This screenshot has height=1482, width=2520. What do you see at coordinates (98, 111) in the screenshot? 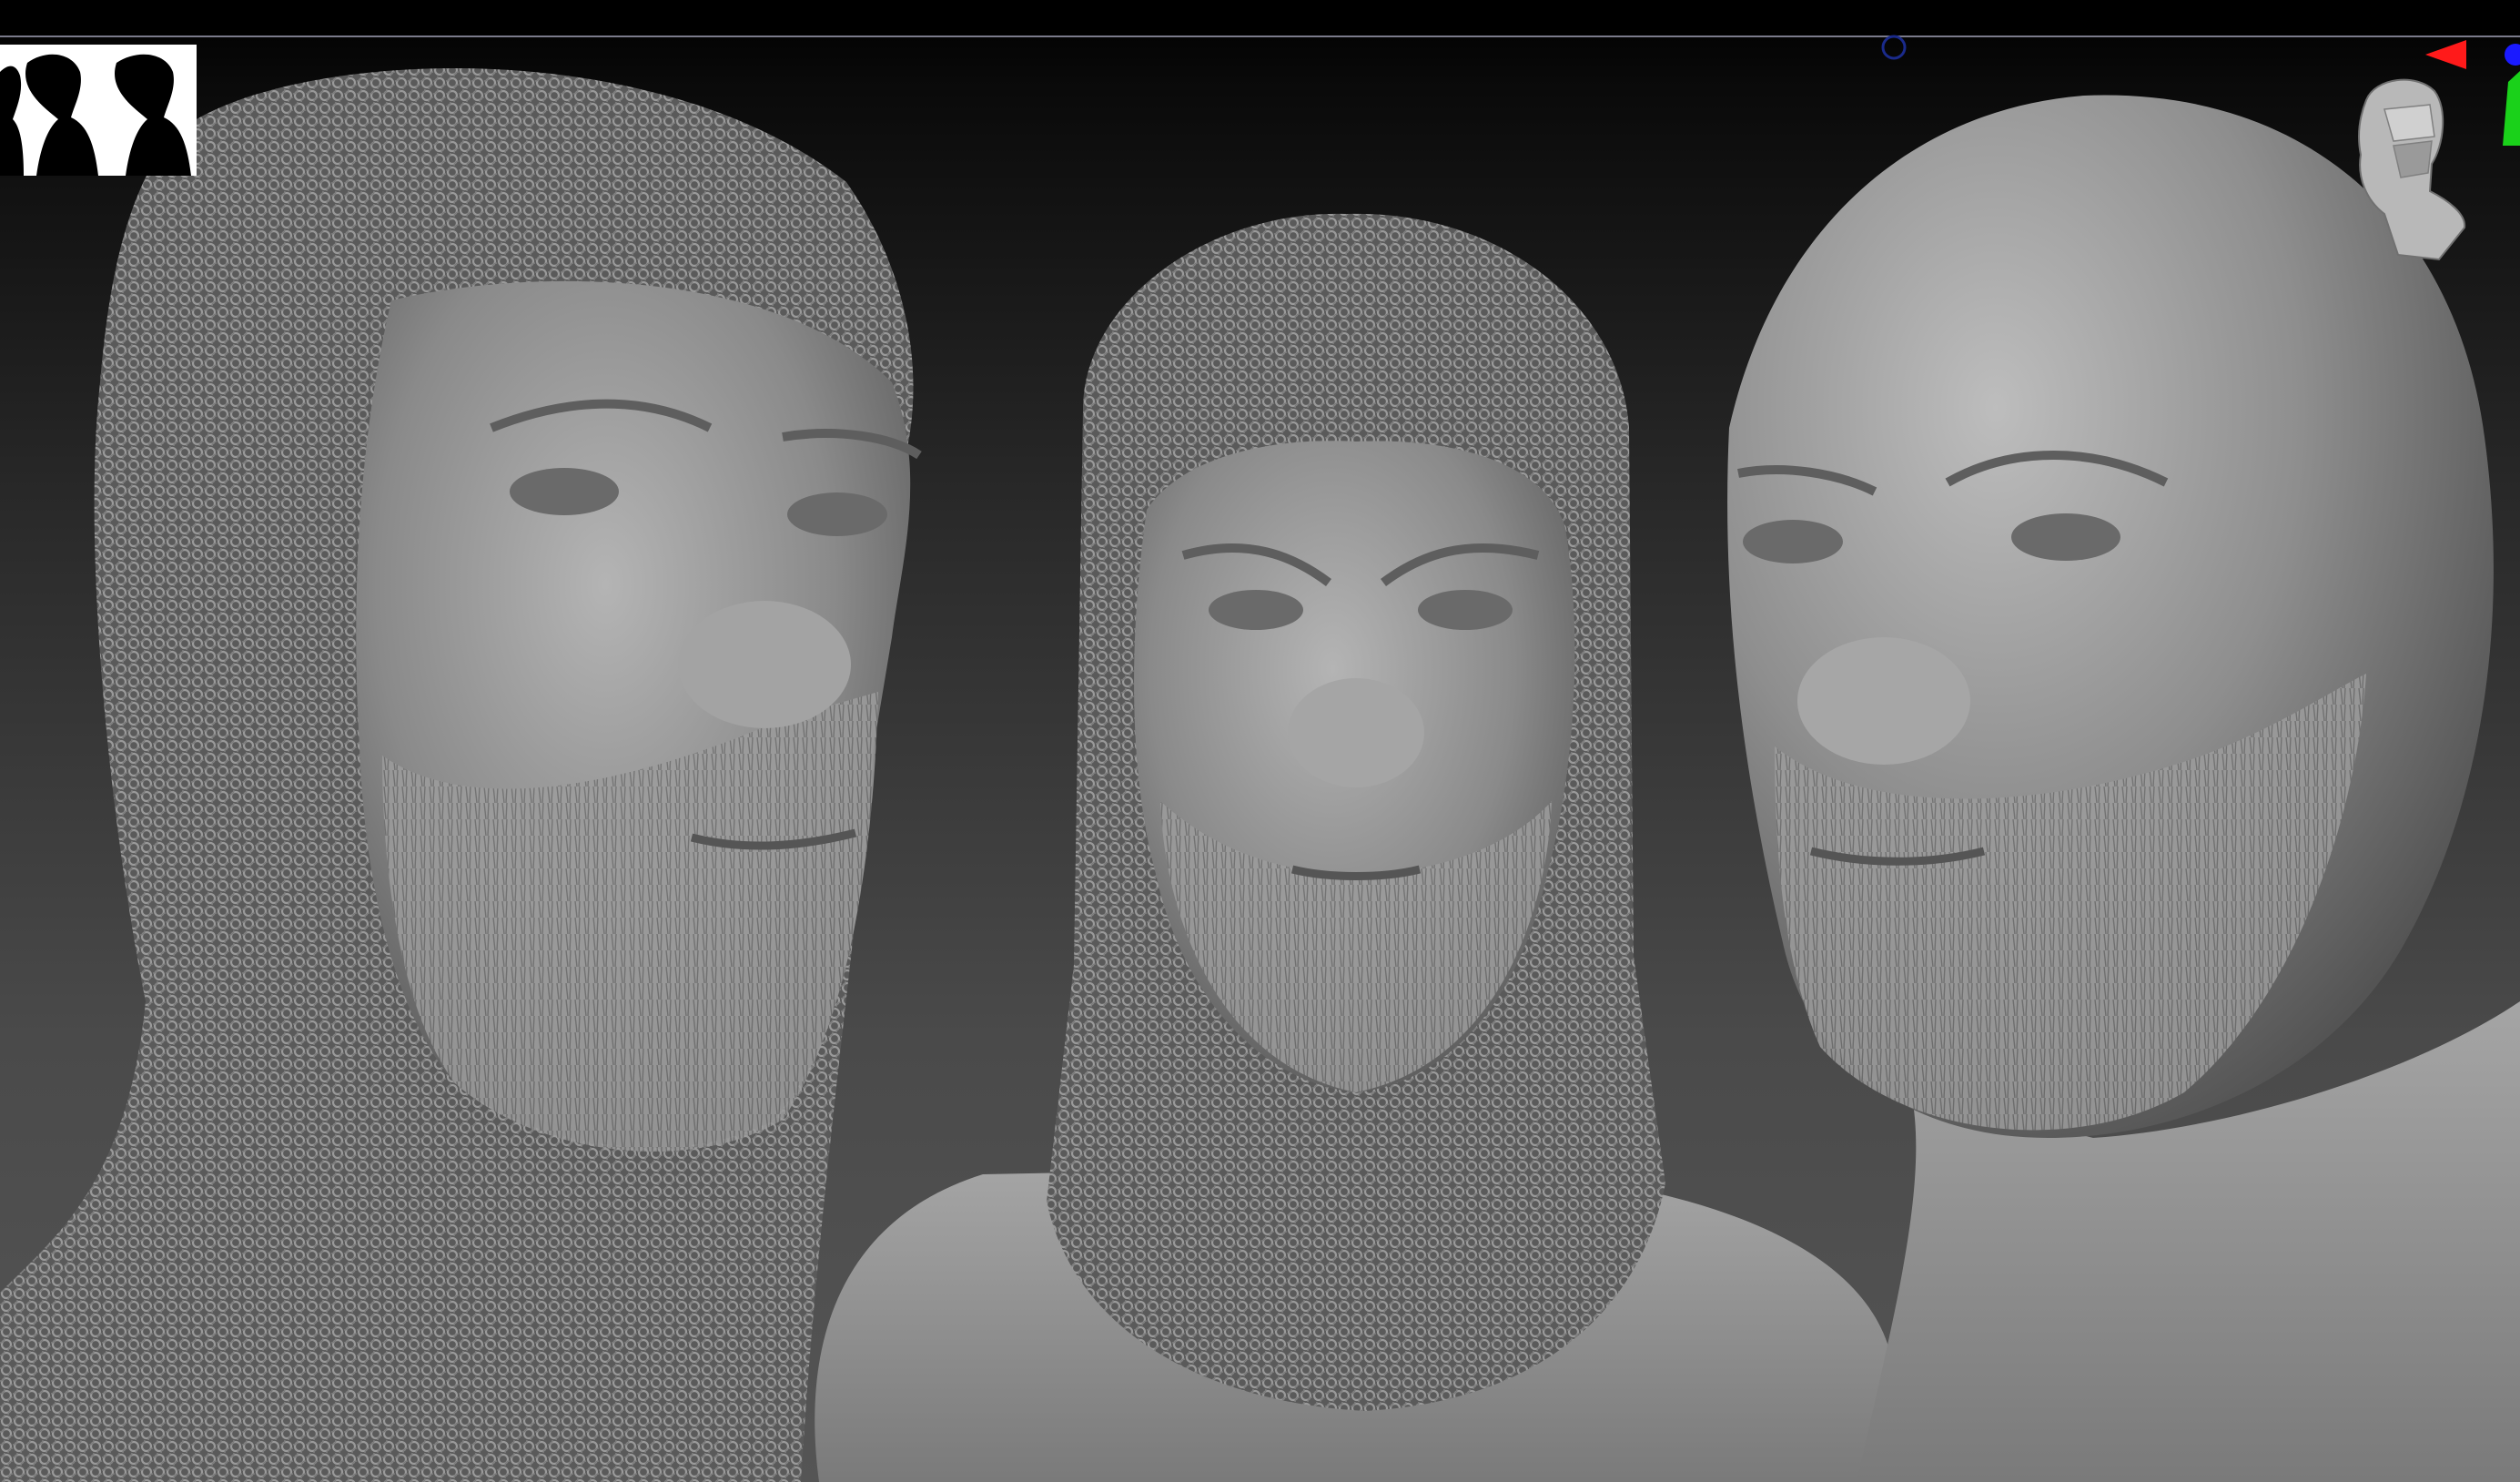
I see `two-silhouettes-logo-icon` at bounding box center [98, 111].